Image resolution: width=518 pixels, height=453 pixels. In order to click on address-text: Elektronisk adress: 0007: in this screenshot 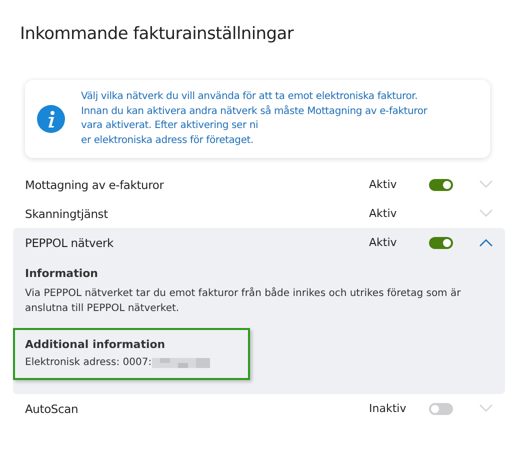, I will do `click(88, 362)`.